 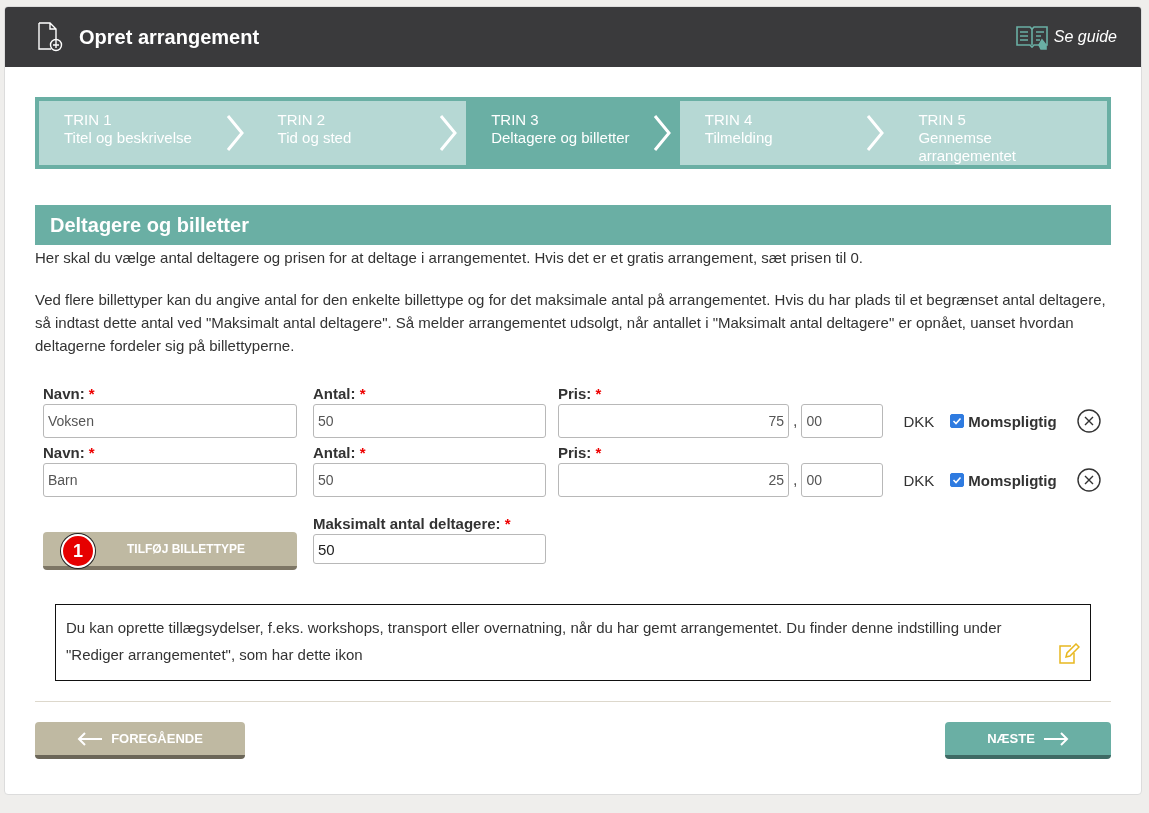 I want to click on intro-text: Her skal du vælge antal deltagere og prisen for at deltage i arrangementet. Hvis det er et gratis arrangement, sæt prisen til 0., so click(x=449, y=257).